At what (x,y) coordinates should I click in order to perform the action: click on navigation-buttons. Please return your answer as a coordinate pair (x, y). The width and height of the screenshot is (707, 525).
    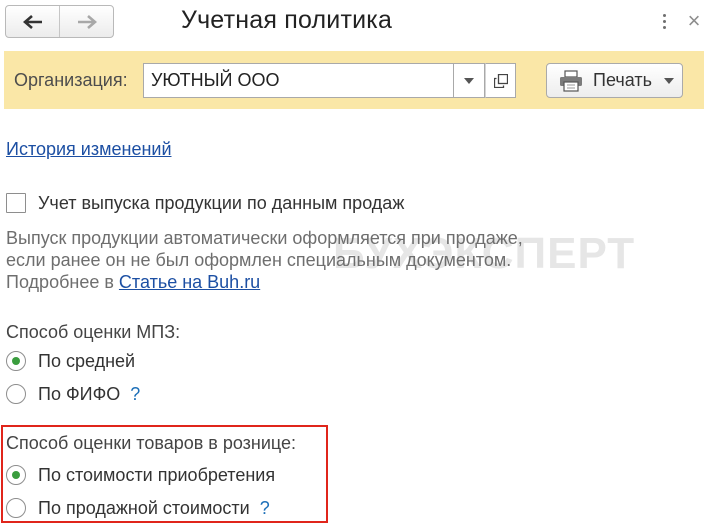
    Looking at the image, I should click on (59, 21).